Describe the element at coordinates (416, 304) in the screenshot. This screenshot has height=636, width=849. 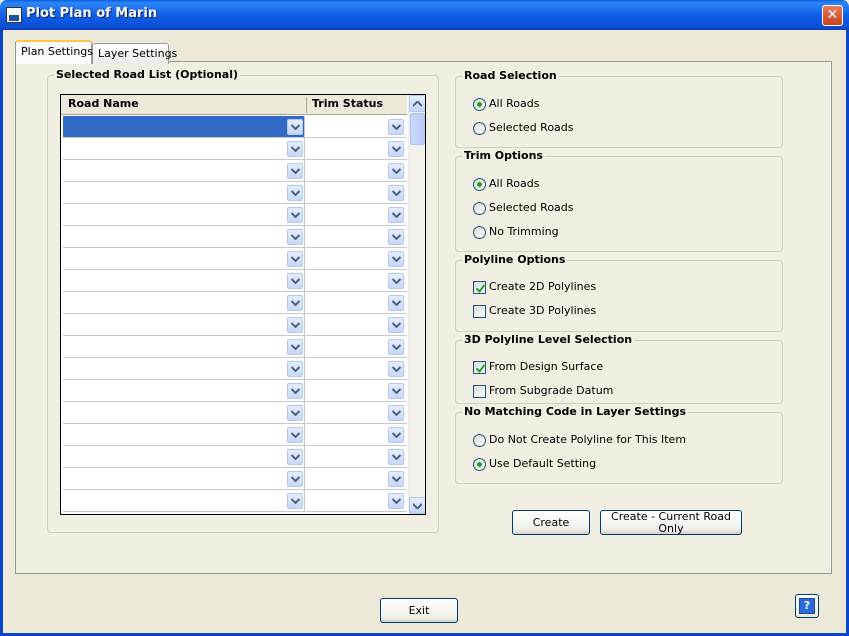
I see `vertical-scrollbar` at that location.